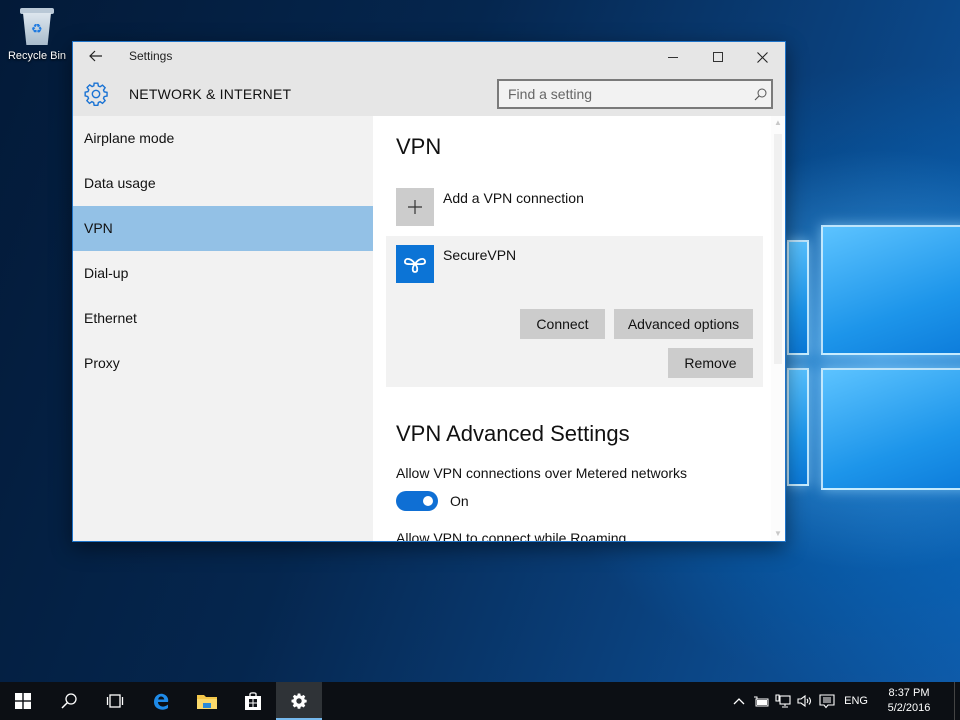  I want to click on vertical-scrollbar: ▲ ▼, so click(778, 328).